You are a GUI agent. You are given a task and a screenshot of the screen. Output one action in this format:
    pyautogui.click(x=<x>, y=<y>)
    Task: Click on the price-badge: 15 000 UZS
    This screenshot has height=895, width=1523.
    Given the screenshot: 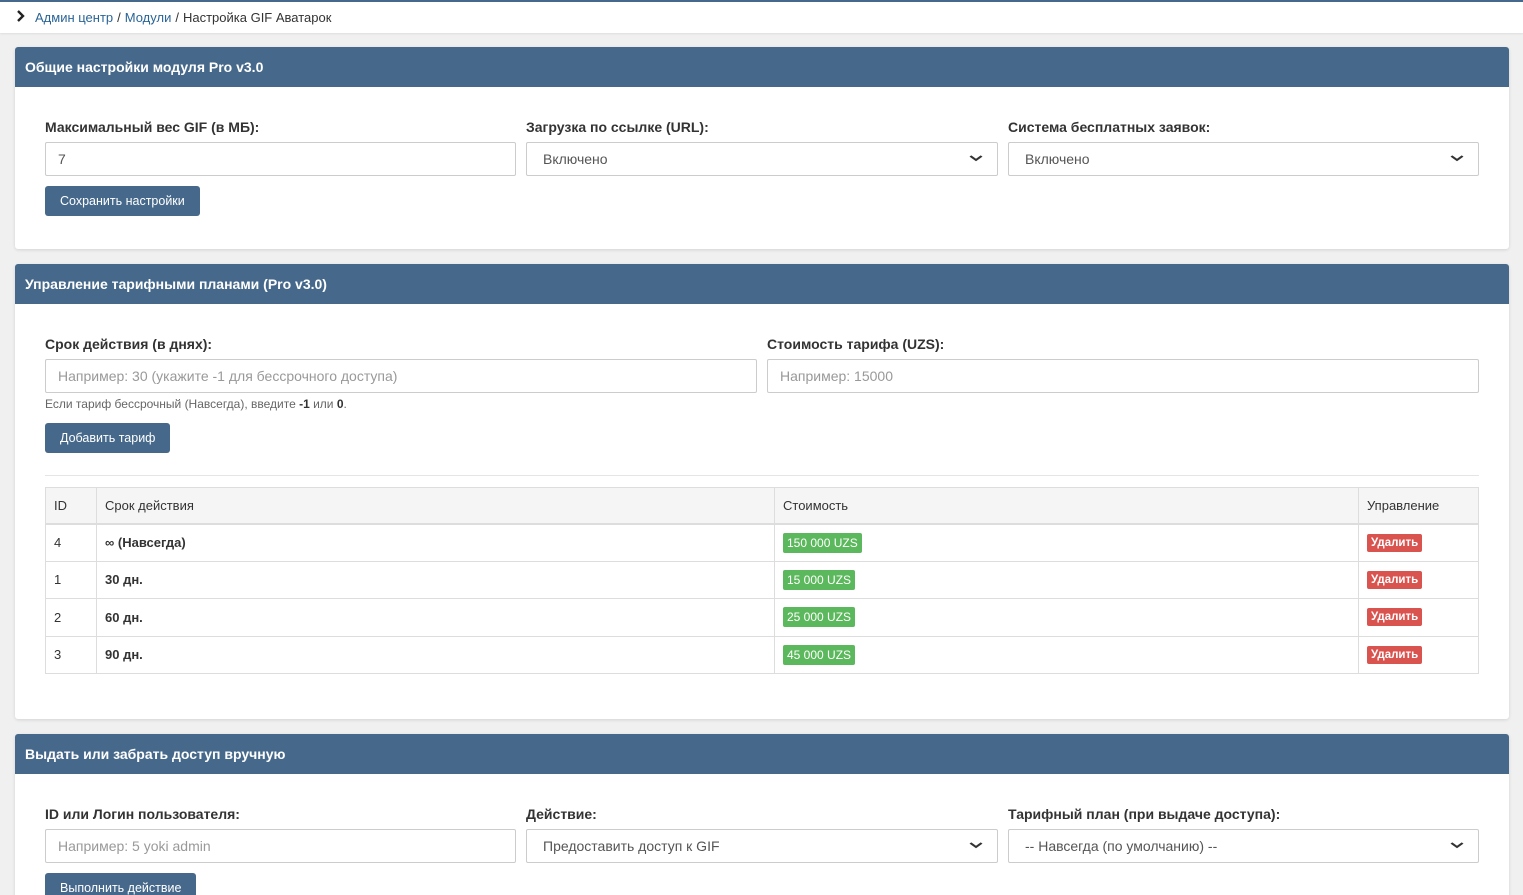 What is the action you would take?
    pyautogui.click(x=819, y=579)
    